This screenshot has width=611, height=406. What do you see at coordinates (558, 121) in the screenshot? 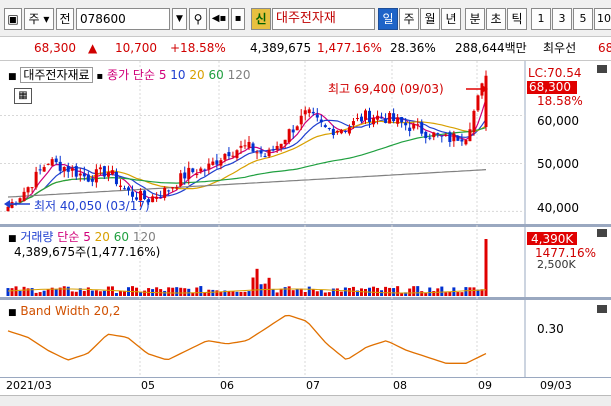
I see `axis-tick: 60,000` at bounding box center [558, 121].